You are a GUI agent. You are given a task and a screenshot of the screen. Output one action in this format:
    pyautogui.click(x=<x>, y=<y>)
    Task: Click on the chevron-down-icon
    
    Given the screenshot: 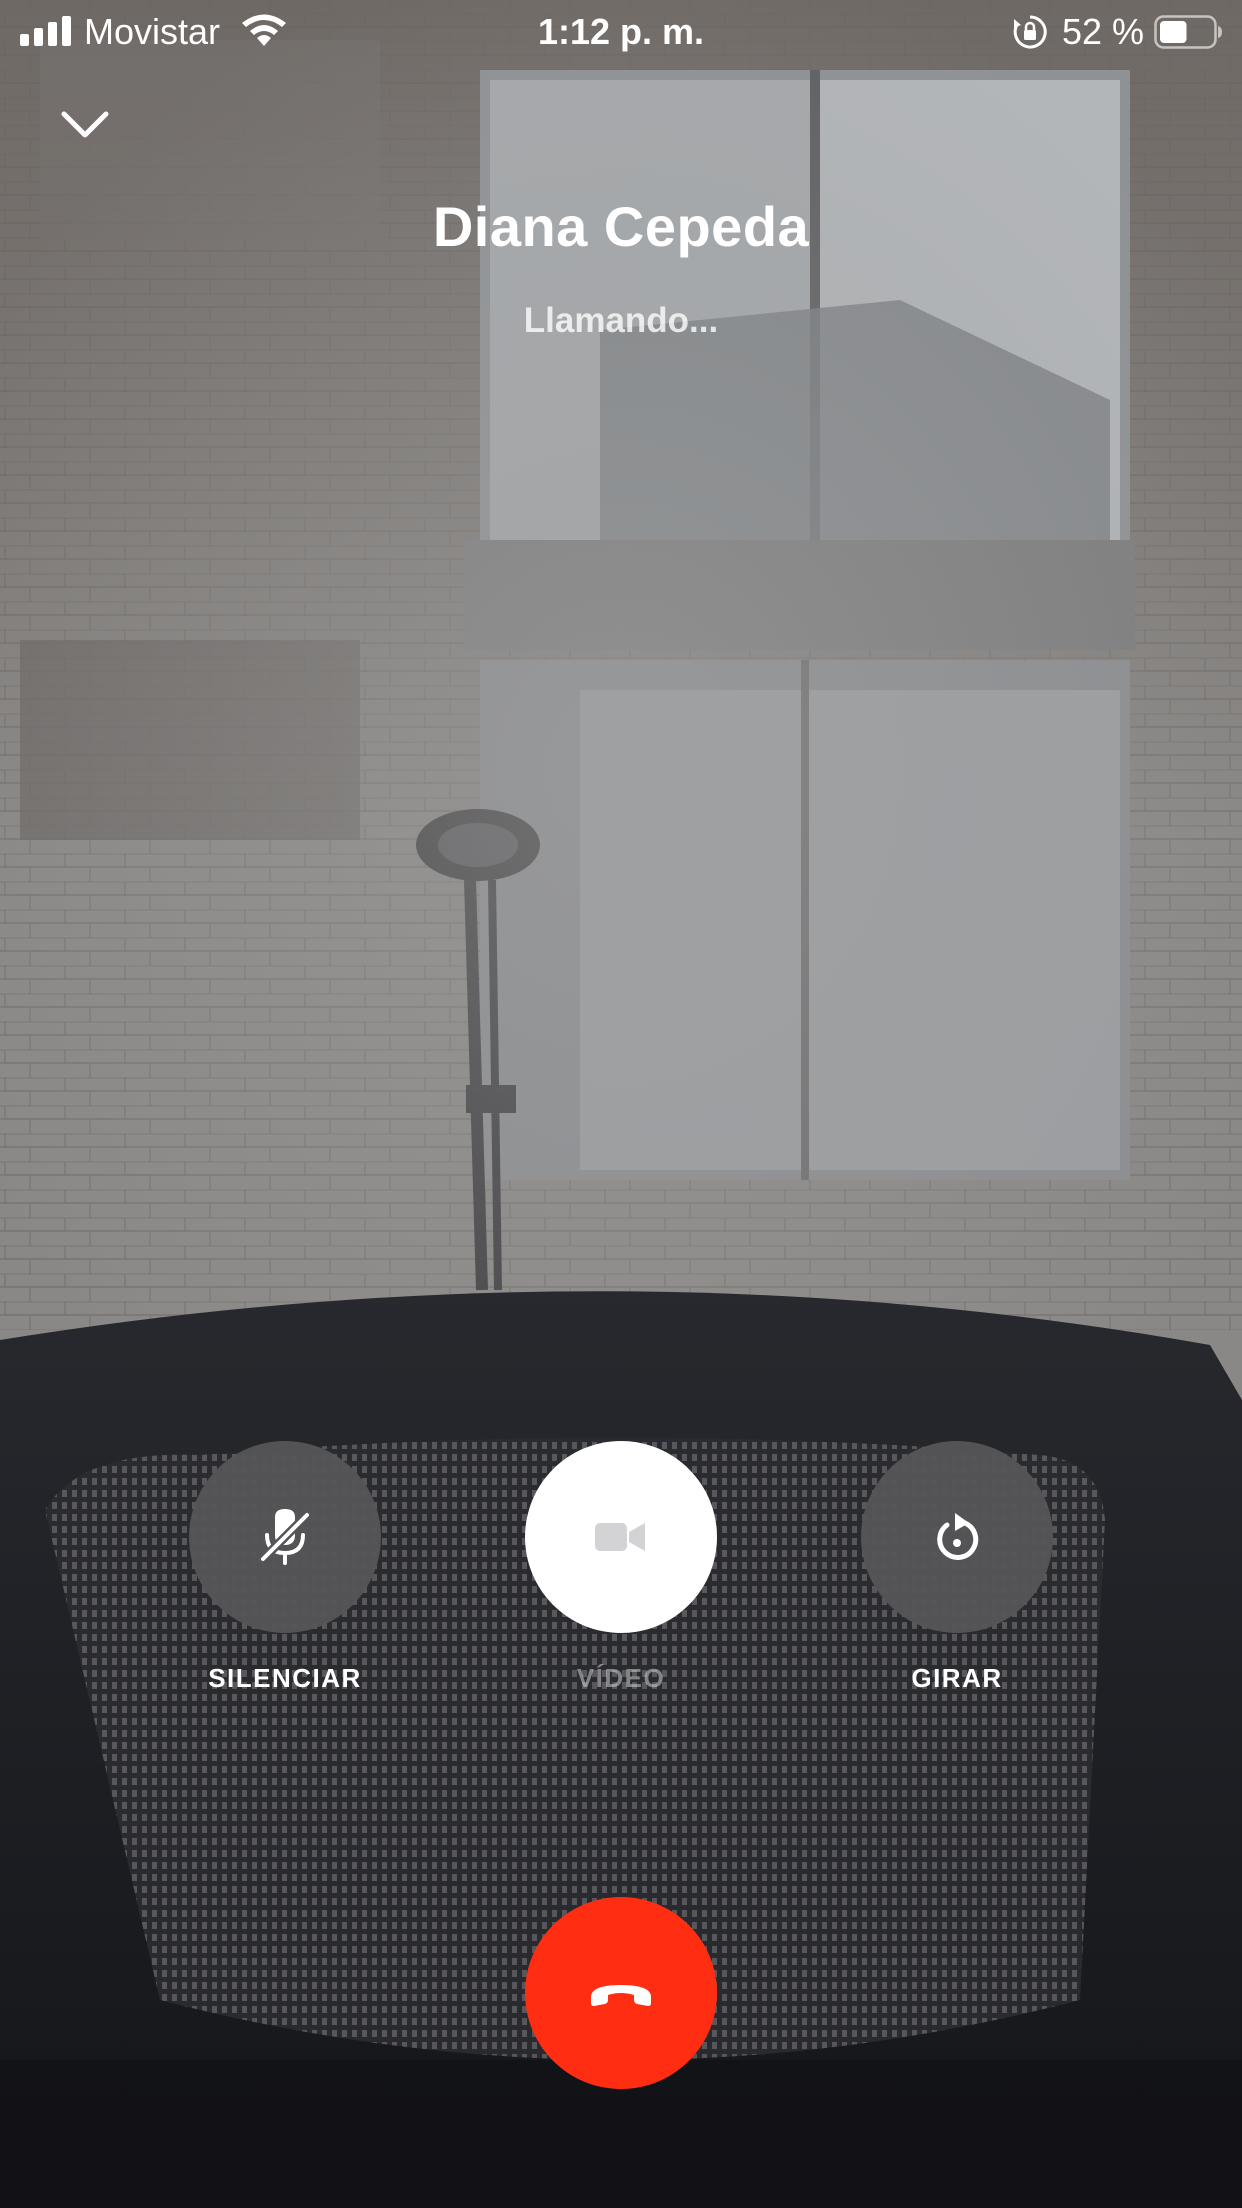 What is the action you would take?
    pyautogui.click(x=85, y=124)
    